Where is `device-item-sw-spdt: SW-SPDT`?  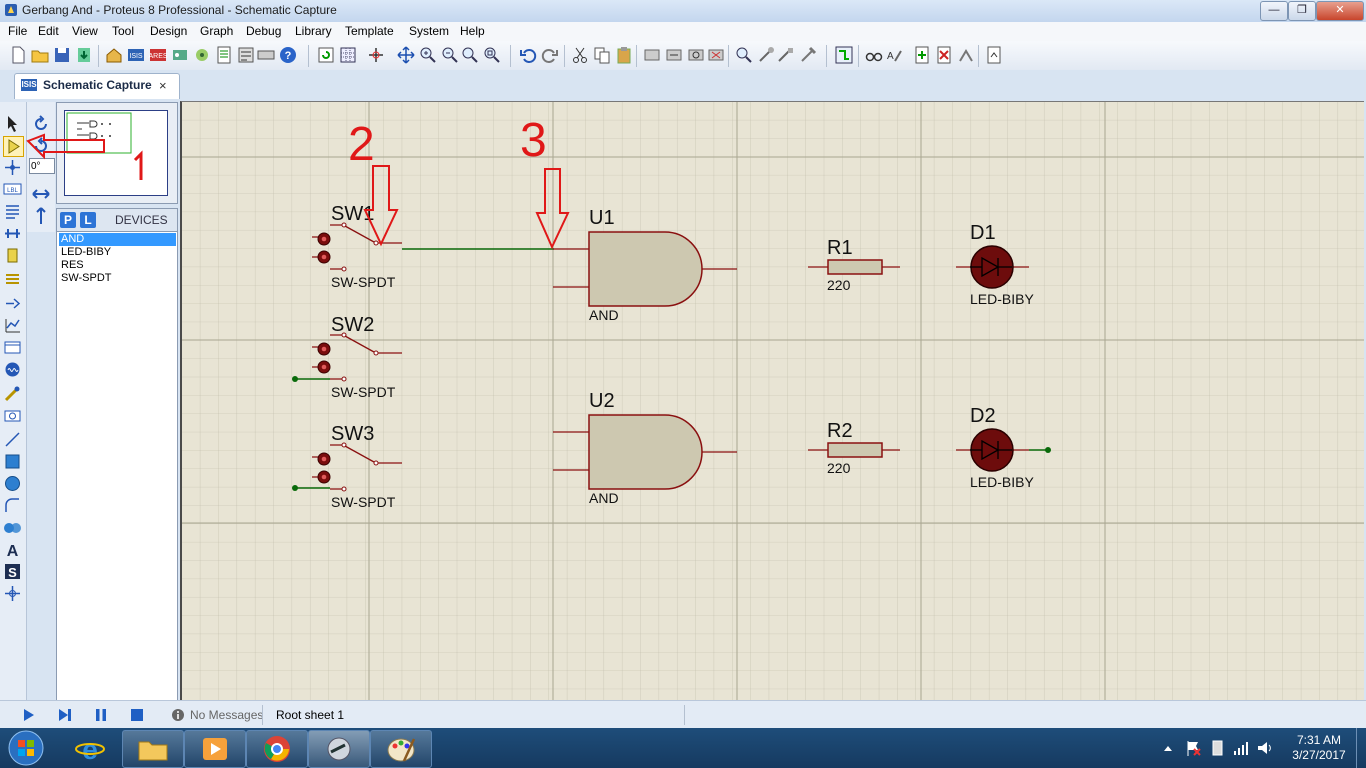 device-item-sw-spdt: SW-SPDT is located at coordinates (117, 278).